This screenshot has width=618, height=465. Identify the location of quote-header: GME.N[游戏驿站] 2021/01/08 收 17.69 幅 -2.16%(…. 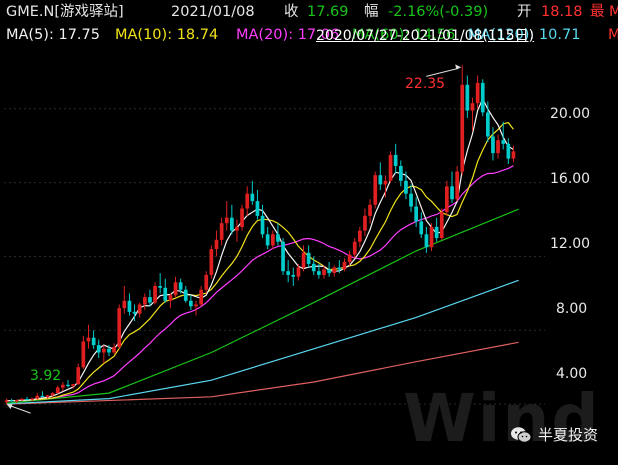
(309, 12).